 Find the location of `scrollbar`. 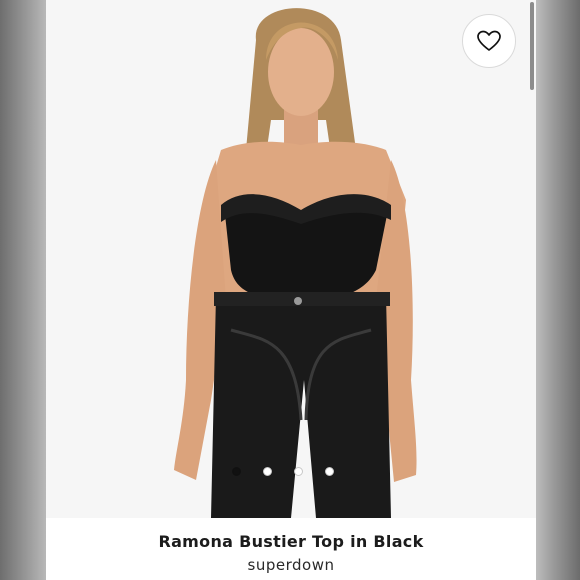

scrollbar is located at coordinates (532, 46).